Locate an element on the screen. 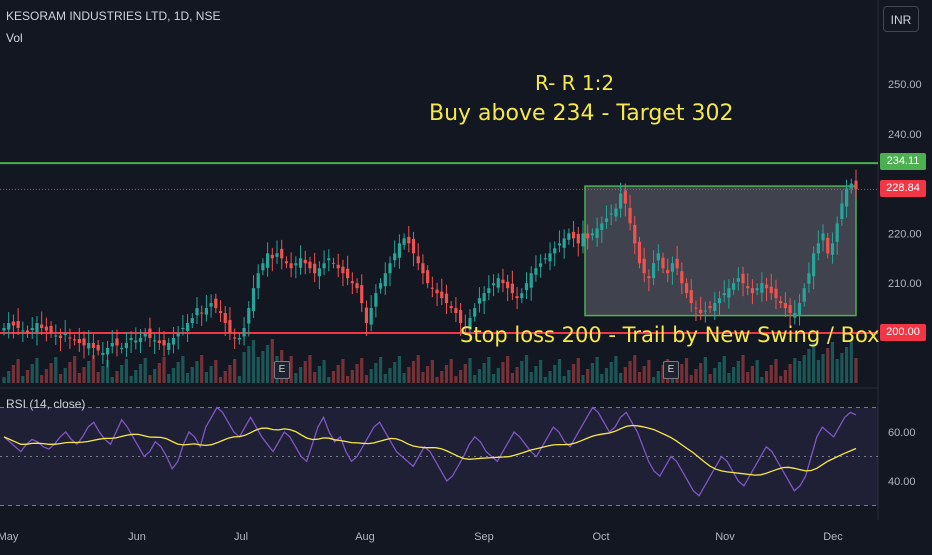 This screenshot has width=932, height=555. rsi-tick-label: 40.00 is located at coordinates (902, 482).